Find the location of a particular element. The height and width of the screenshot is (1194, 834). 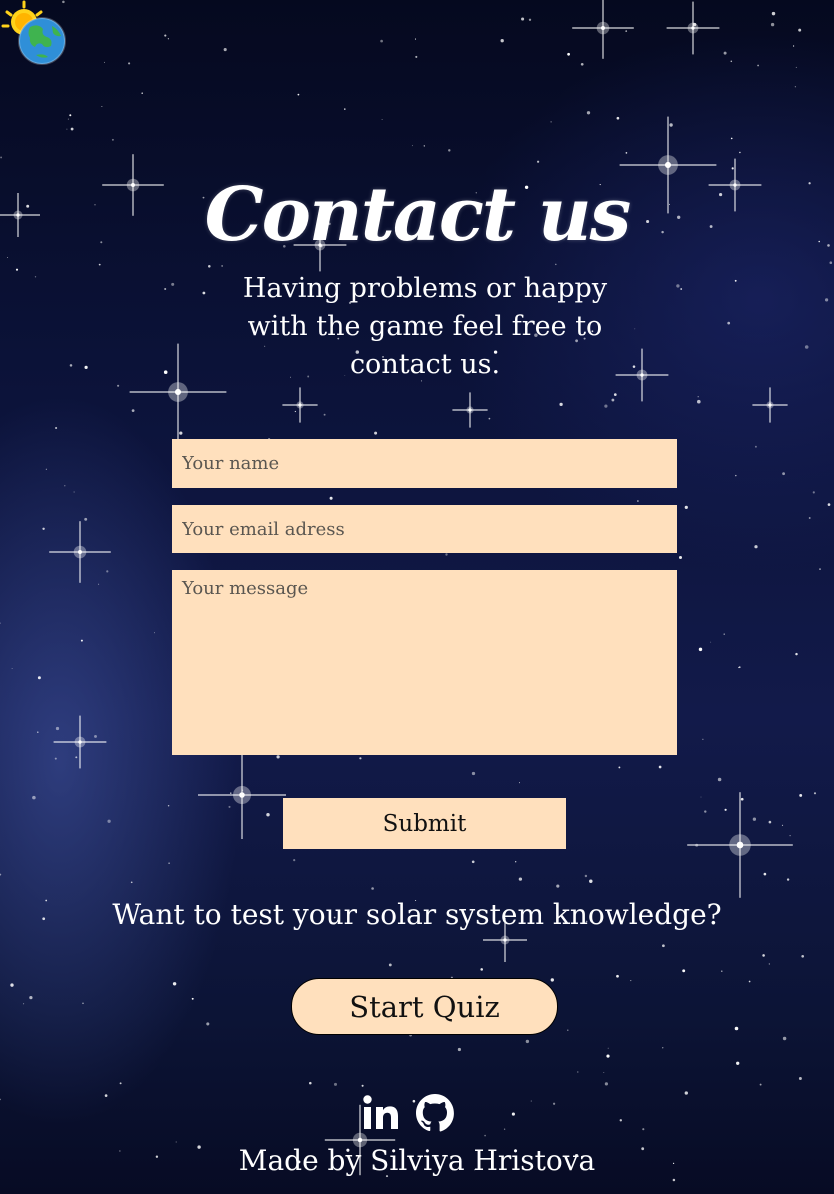

start-quiz-button: Start Quiz is located at coordinates (424, 1006).